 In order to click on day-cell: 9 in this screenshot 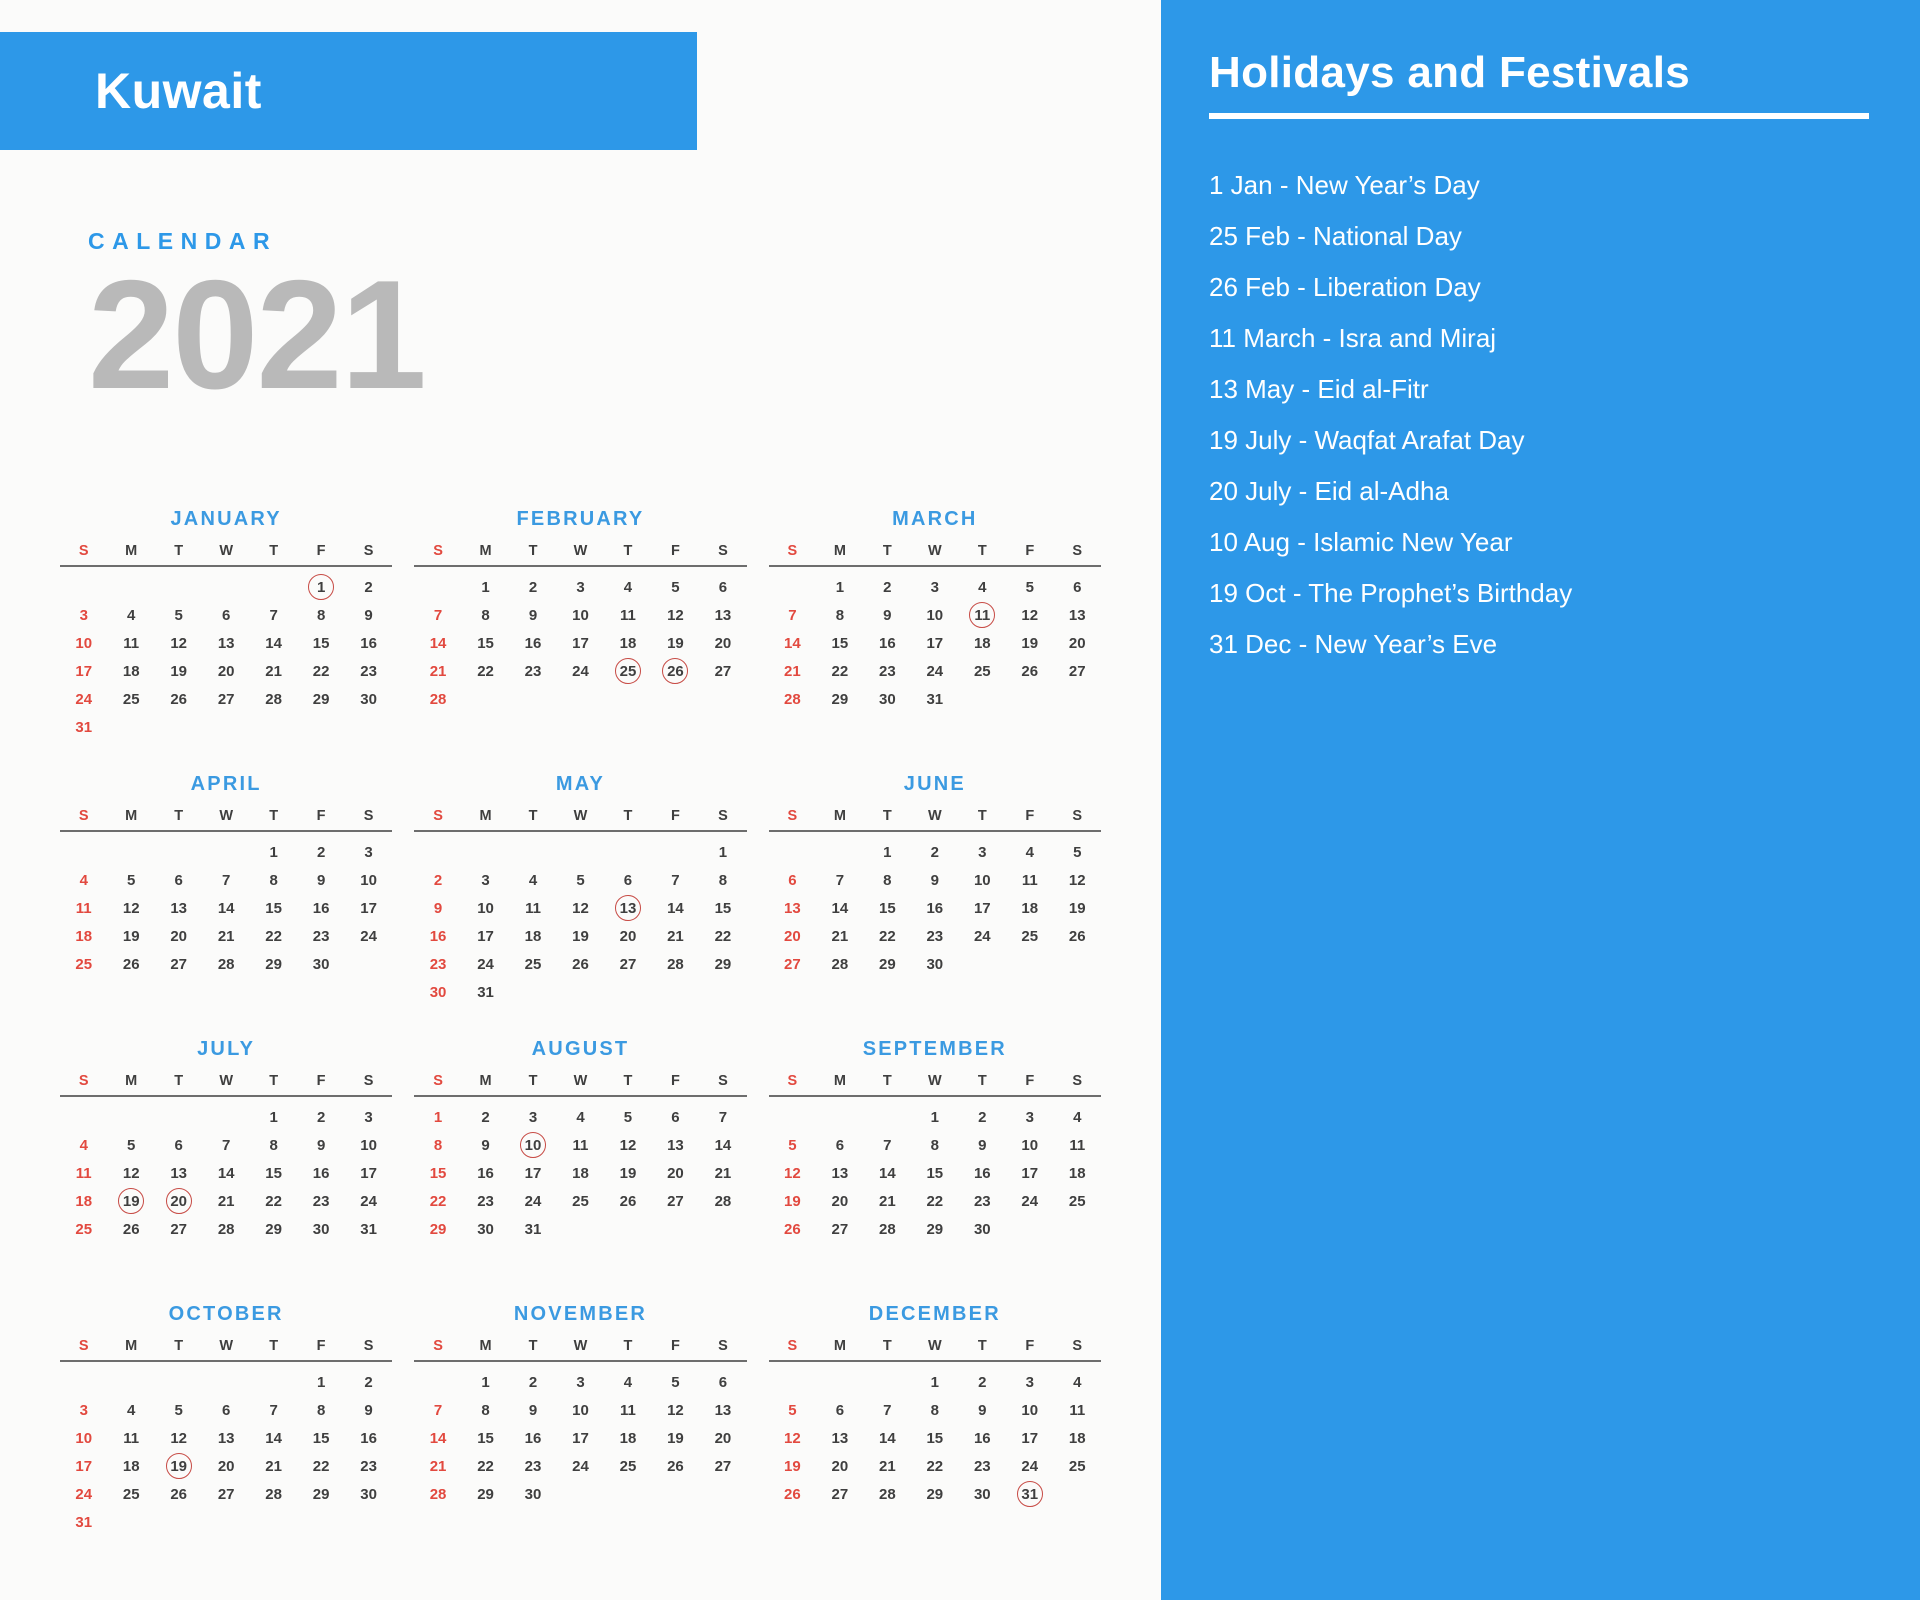, I will do `click(532, 1410)`.